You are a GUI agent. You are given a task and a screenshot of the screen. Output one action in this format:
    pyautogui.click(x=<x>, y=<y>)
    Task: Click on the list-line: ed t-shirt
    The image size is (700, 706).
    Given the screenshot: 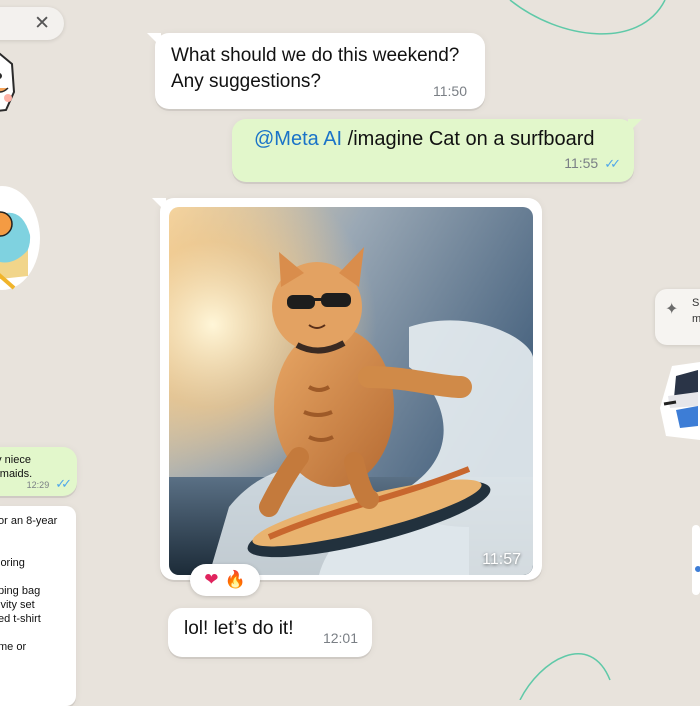 What is the action you would take?
    pyautogui.click(x=20, y=619)
    